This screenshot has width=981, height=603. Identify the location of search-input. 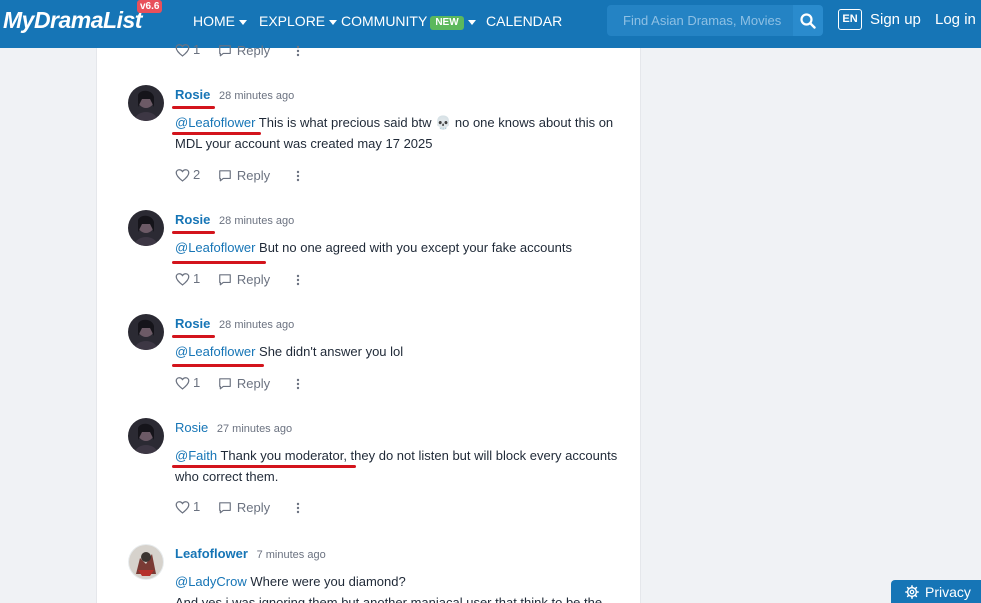
(700, 20).